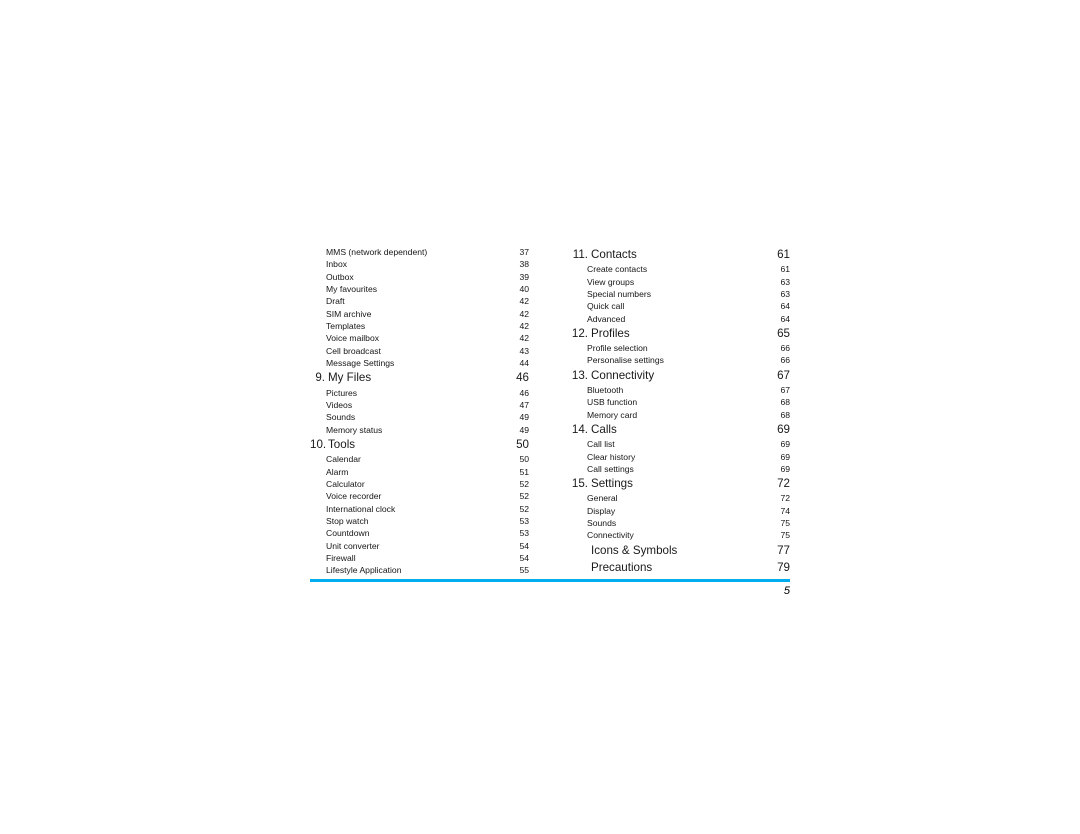 The height and width of the screenshot is (834, 1080). Describe the element at coordinates (331, 405) in the screenshot. I see `toc-label-wrap: Videos` at that location.